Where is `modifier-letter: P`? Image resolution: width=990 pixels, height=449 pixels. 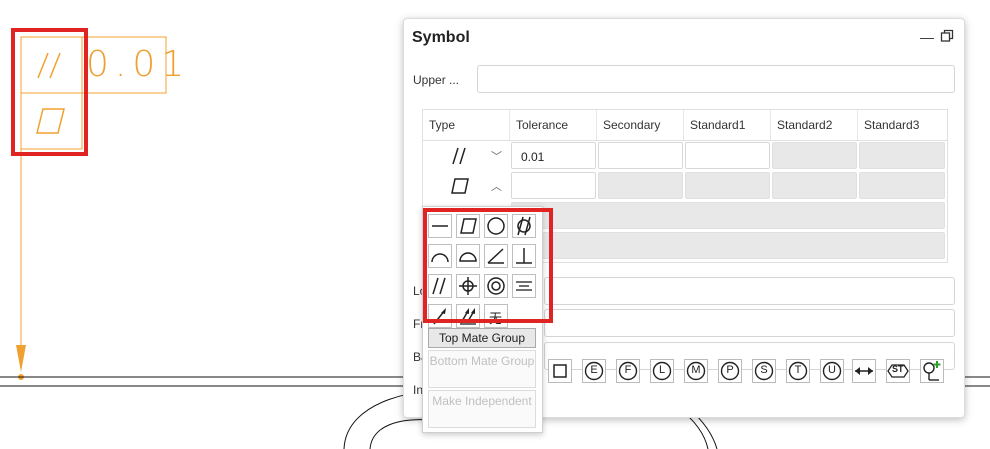 modifier-letter: P is located at coordinates (730, 370).